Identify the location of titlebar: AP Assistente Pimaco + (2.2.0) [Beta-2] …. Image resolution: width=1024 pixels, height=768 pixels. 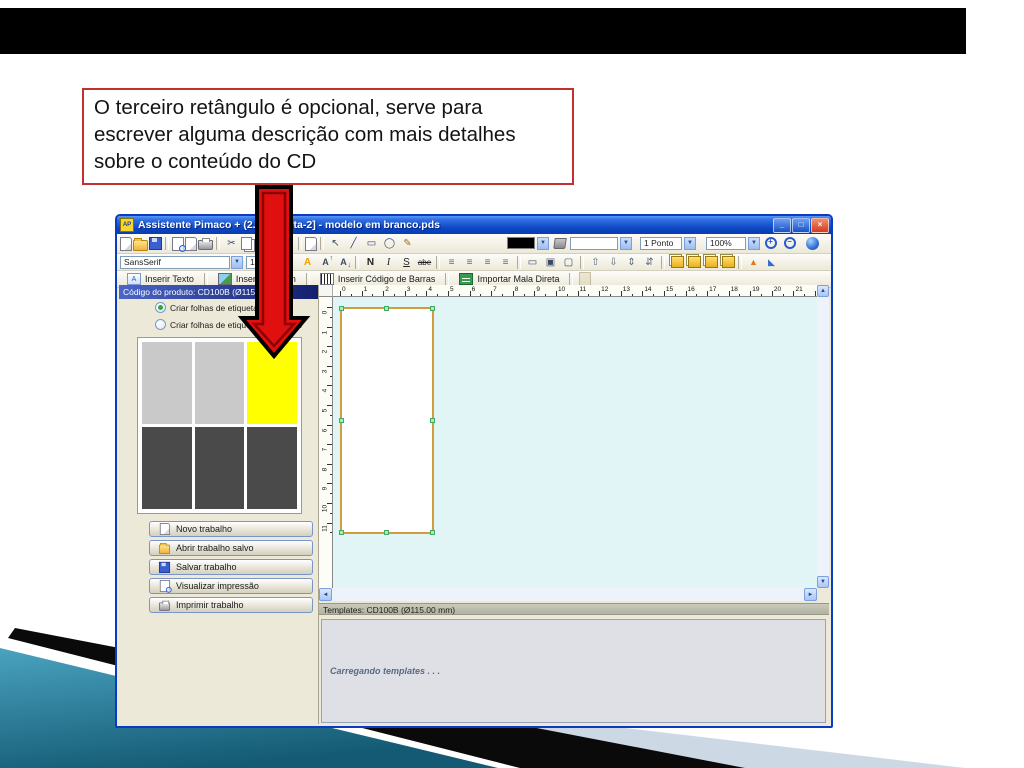
(474, 225).